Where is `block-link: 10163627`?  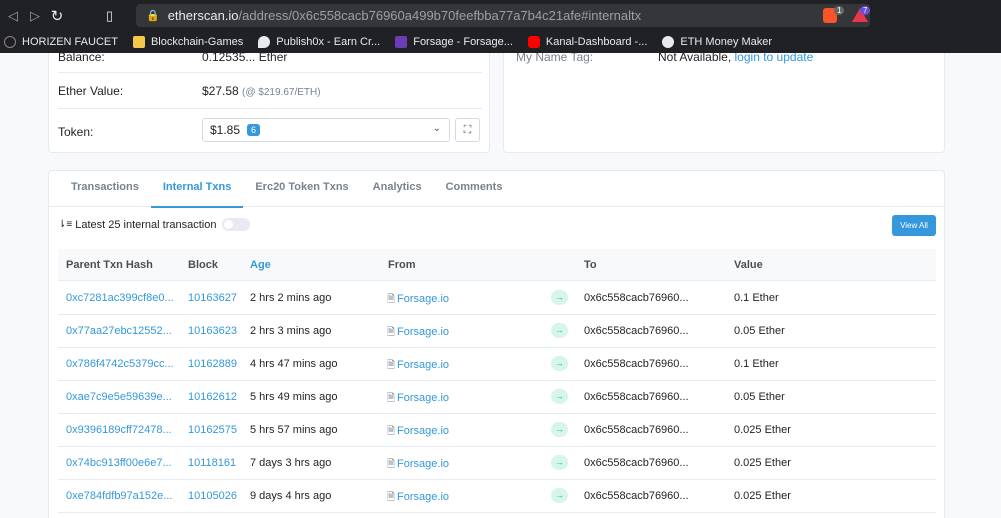
block-link: 10163627 is located at coordinates (212, 298).